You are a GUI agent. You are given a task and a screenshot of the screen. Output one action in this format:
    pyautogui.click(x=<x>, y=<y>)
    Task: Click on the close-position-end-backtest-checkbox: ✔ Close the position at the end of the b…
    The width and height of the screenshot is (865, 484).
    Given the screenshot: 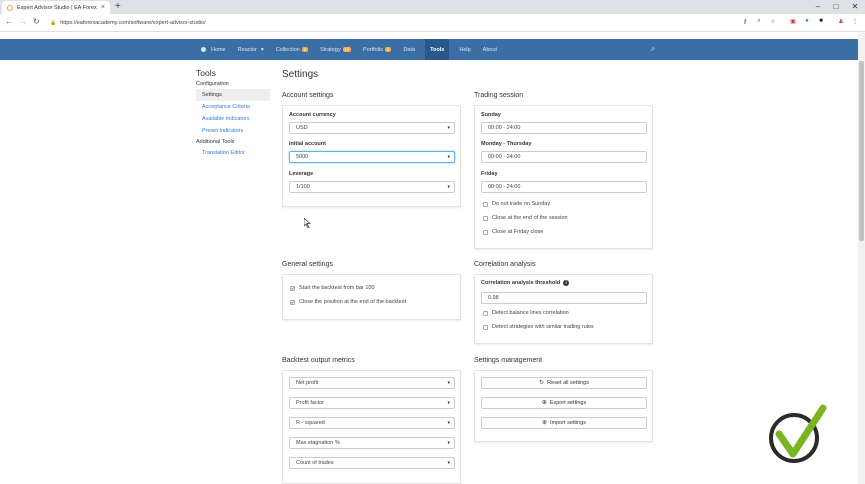 What is the action you would take?
    pyautogui.click(x=348, y=302)
    